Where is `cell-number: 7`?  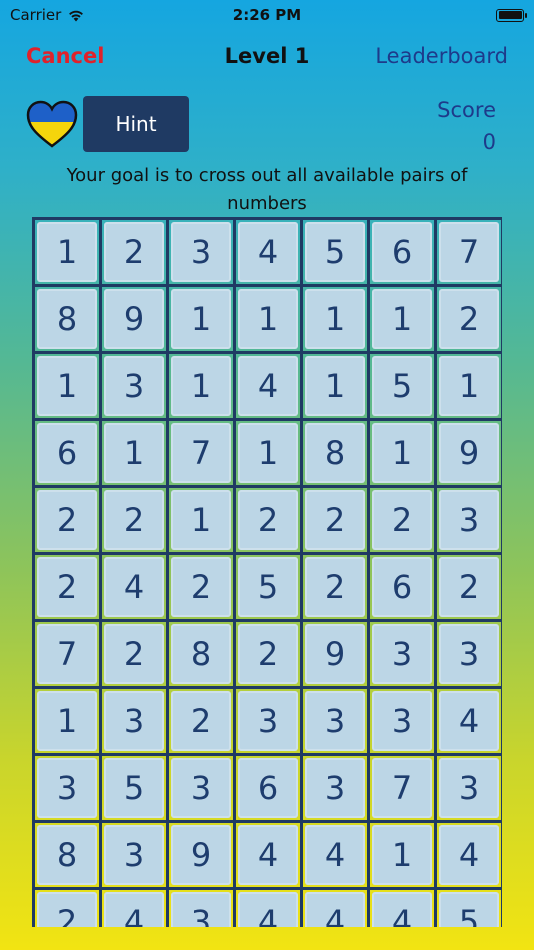
cell-number: 7 is located at coordinates (469, 252).